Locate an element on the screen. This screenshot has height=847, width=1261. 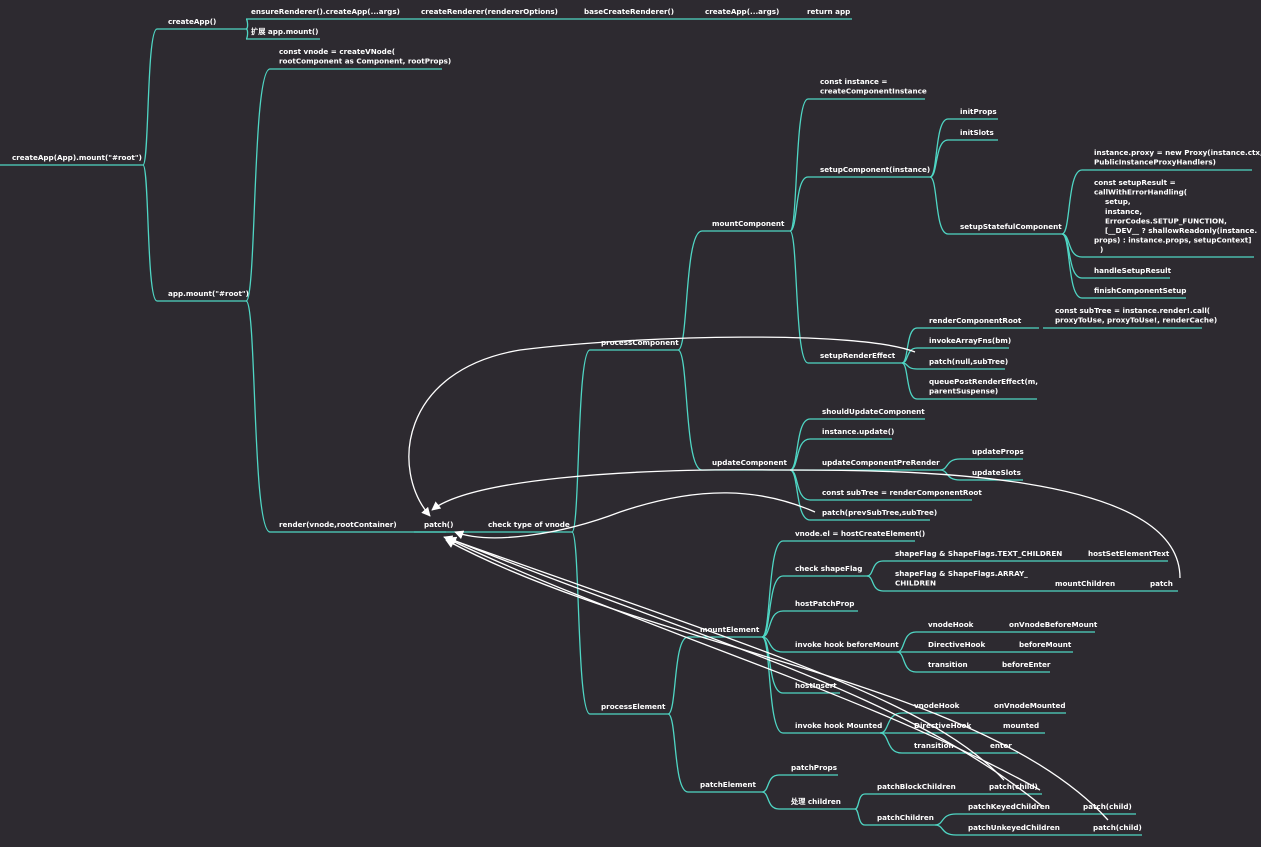
node-shapeArray-line: shapeFlag & ShapeFlags.ARRAY_ is located at coordinates (961, 573).